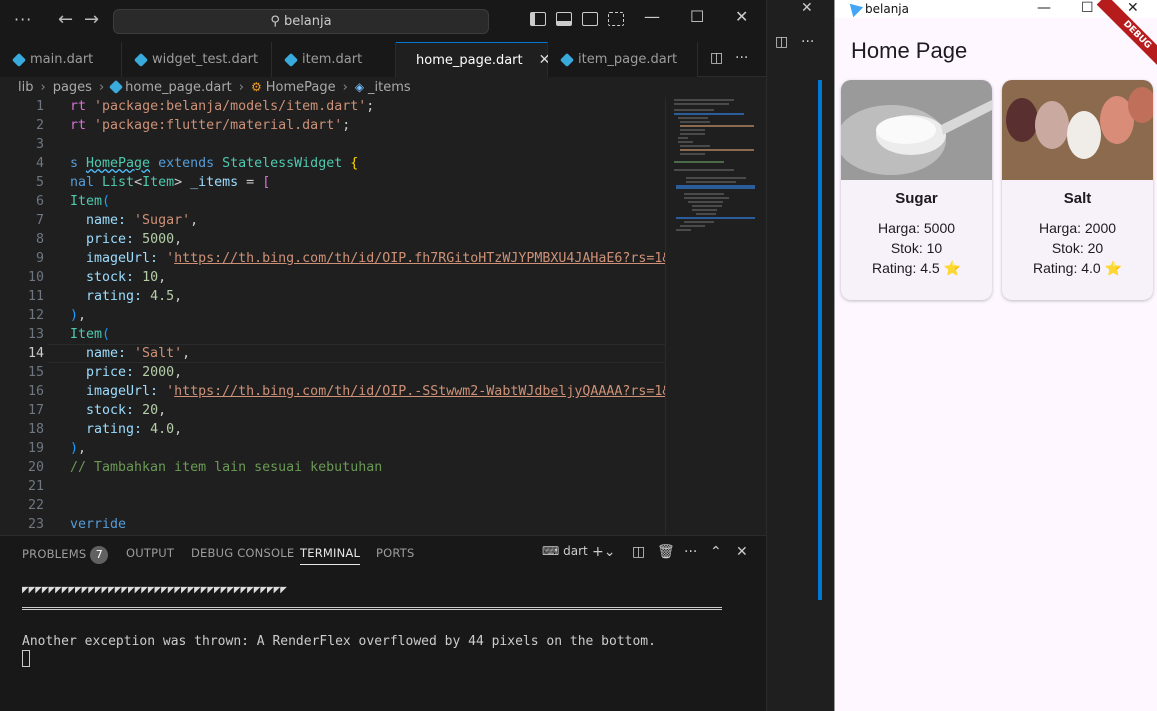 The image size is (1157, 711). What do you see at coordinates (35, 429) in the screenshot?
I see `line-number: 18` at bounding box center [35, 429].